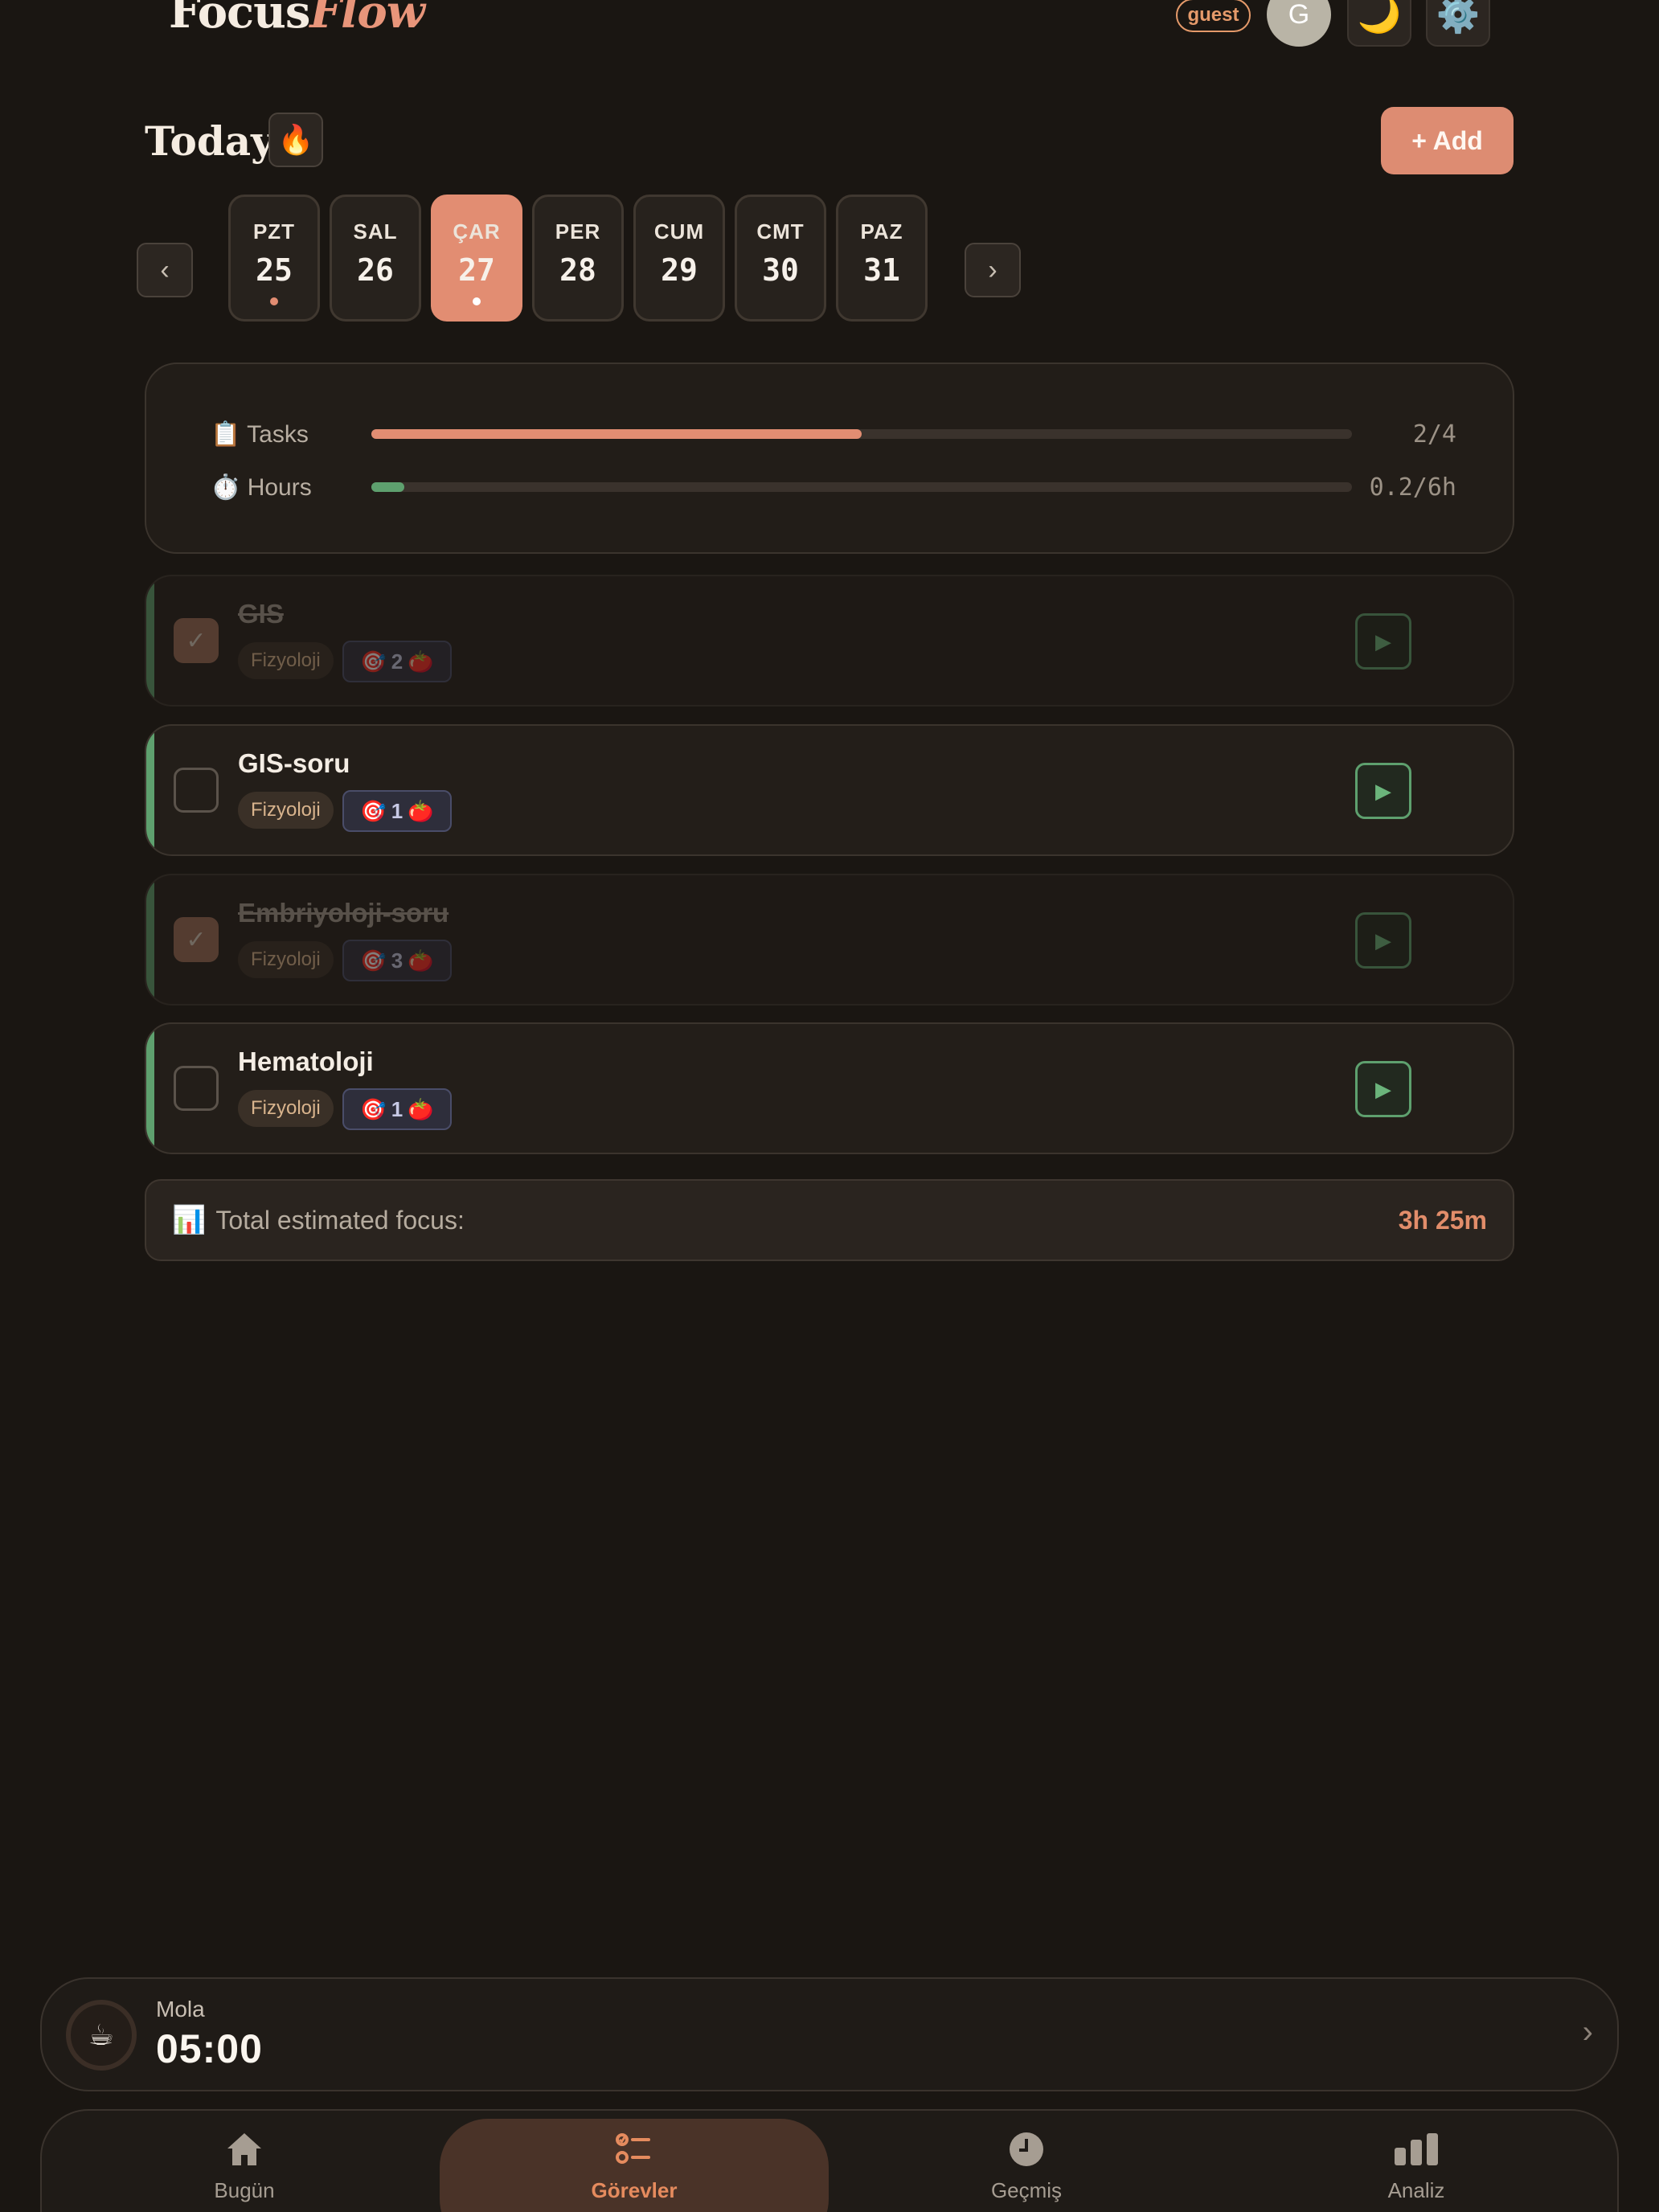 This screenshot has height=2212, width=1659. What do you see at coordinates (829, 1088) in the screenshot?
I see `task-card: Hematoloji Fizyoloji 🎯 1 🍅 ▶` at bounding box center [829, 1088].